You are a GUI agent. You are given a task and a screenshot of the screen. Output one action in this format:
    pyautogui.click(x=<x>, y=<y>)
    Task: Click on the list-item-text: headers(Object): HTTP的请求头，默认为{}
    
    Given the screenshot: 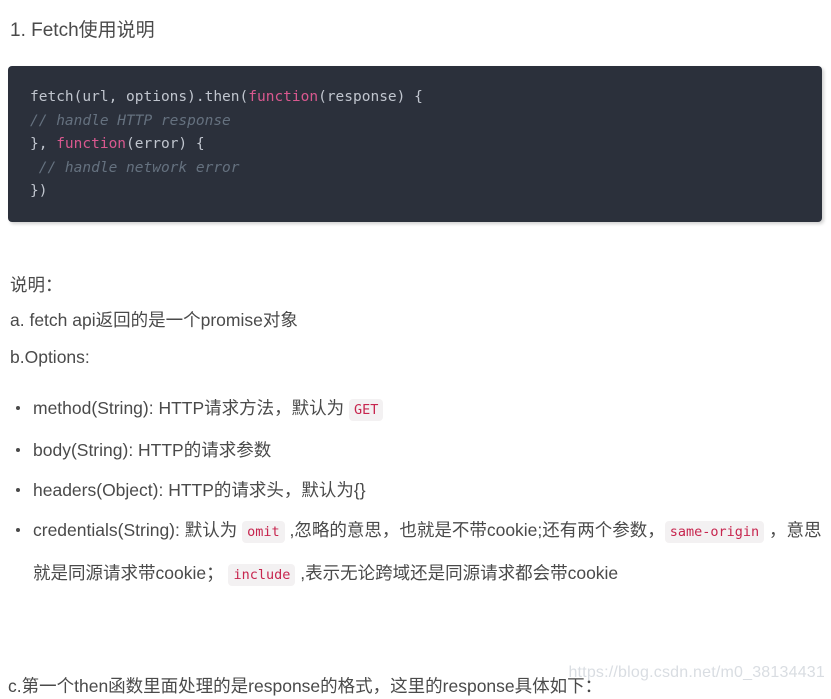 What is the action you would take?
    pyautogui.click(x=199, y=490)
    